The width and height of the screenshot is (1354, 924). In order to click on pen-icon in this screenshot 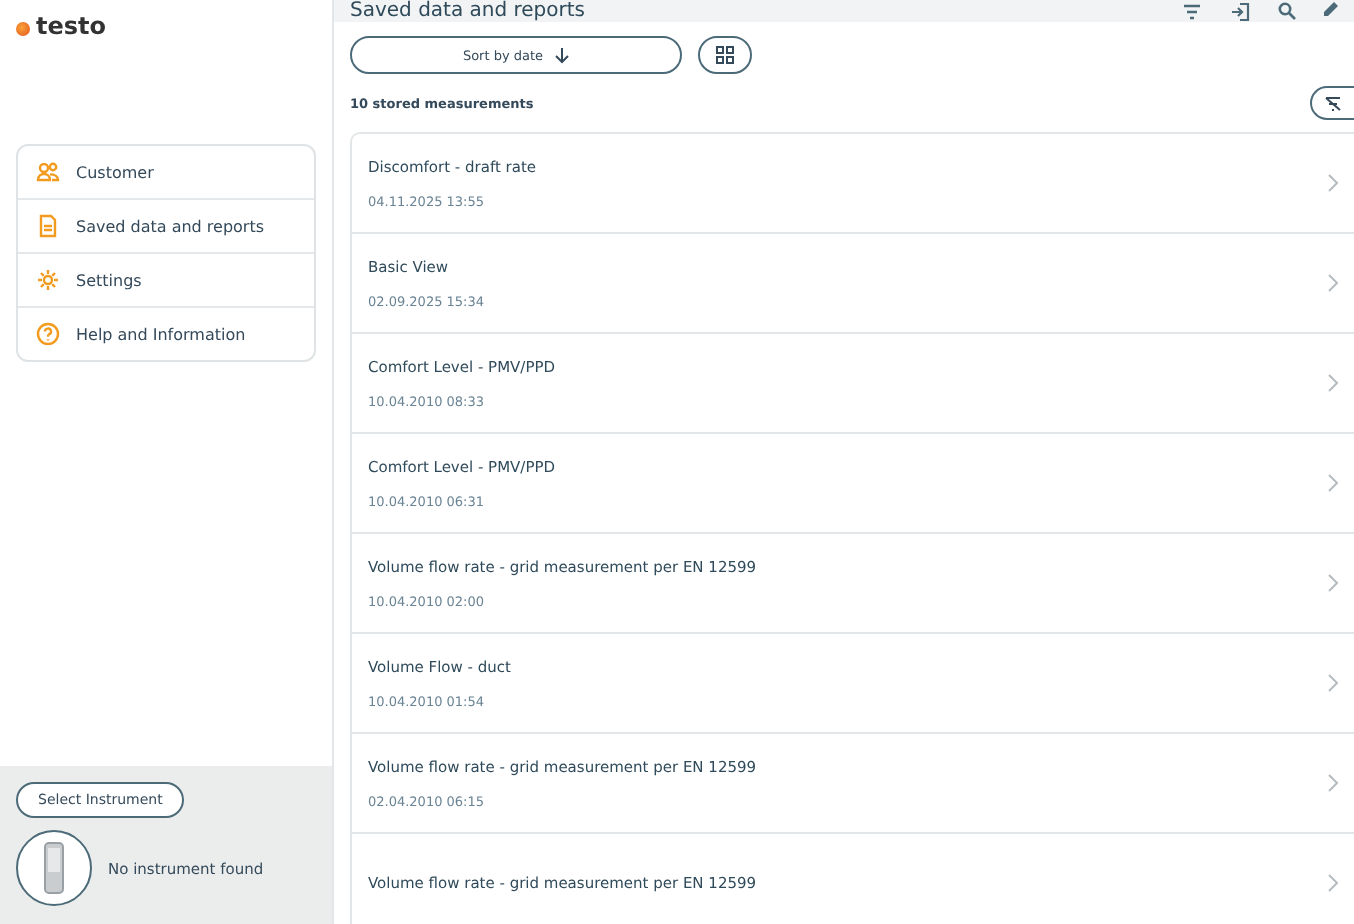, I will do `click(1331, 11)`.